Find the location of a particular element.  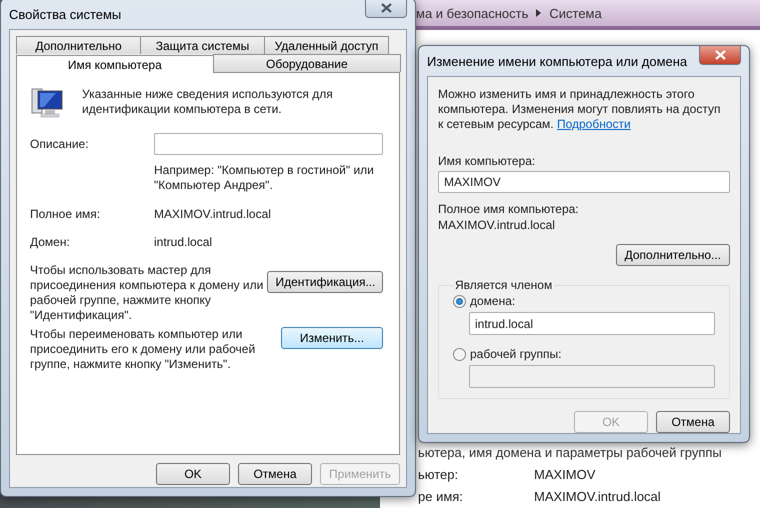

breadcrumb-item: ма и безопасность is located at coordinates (472, 13).